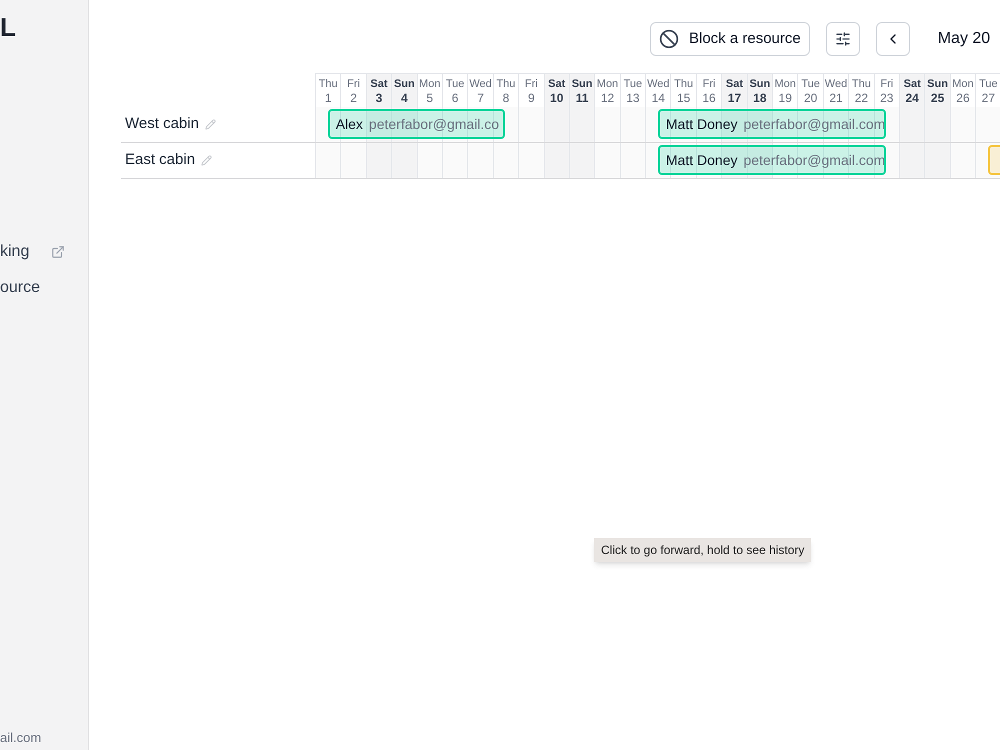 This screenshot has width=1000, height=750. Describe the element at coordinates (434, 124) in the screenshot. I see `guest-email: peterfabor@gmail.co` at that location.